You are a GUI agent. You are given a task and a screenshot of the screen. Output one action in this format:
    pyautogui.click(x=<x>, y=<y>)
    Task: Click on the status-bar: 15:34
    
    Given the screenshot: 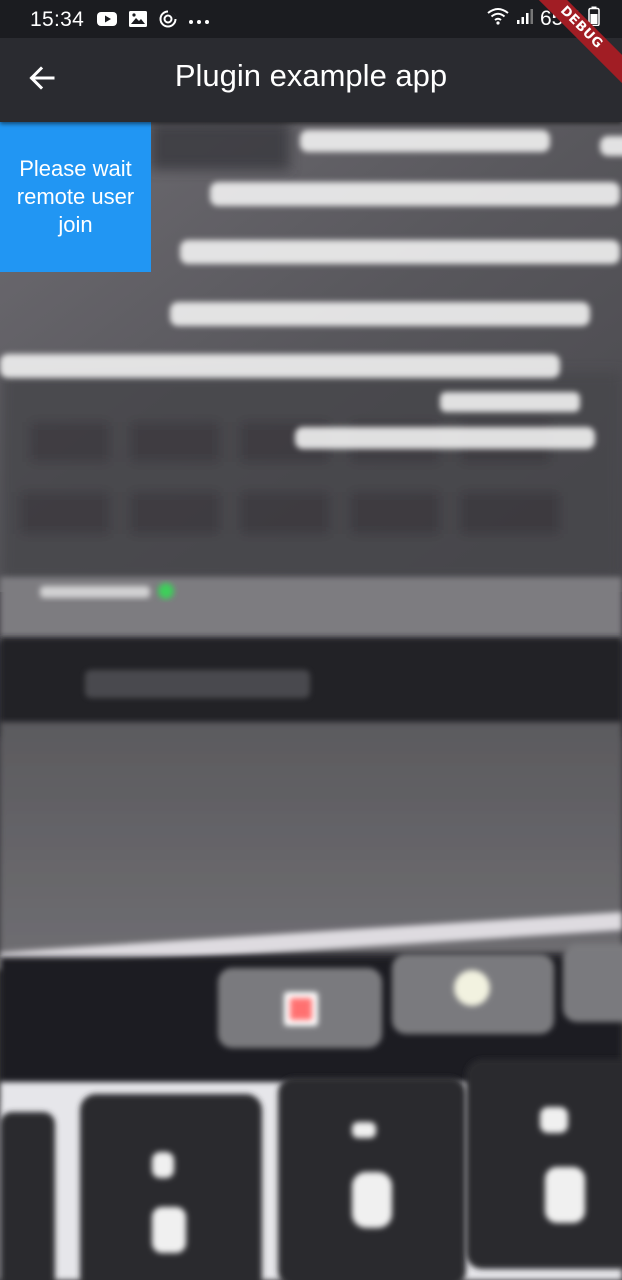 What is the action you would take?
    pyautogui.click(x=311, y=19)
    